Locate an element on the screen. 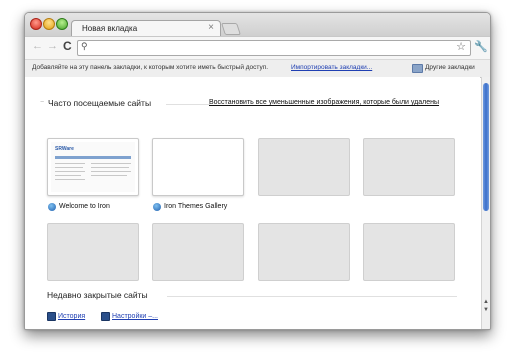 This screenshot has height=358, width=512. recently-closed-title: Недавно закрытые сайты is located at coordinates (97, 295).